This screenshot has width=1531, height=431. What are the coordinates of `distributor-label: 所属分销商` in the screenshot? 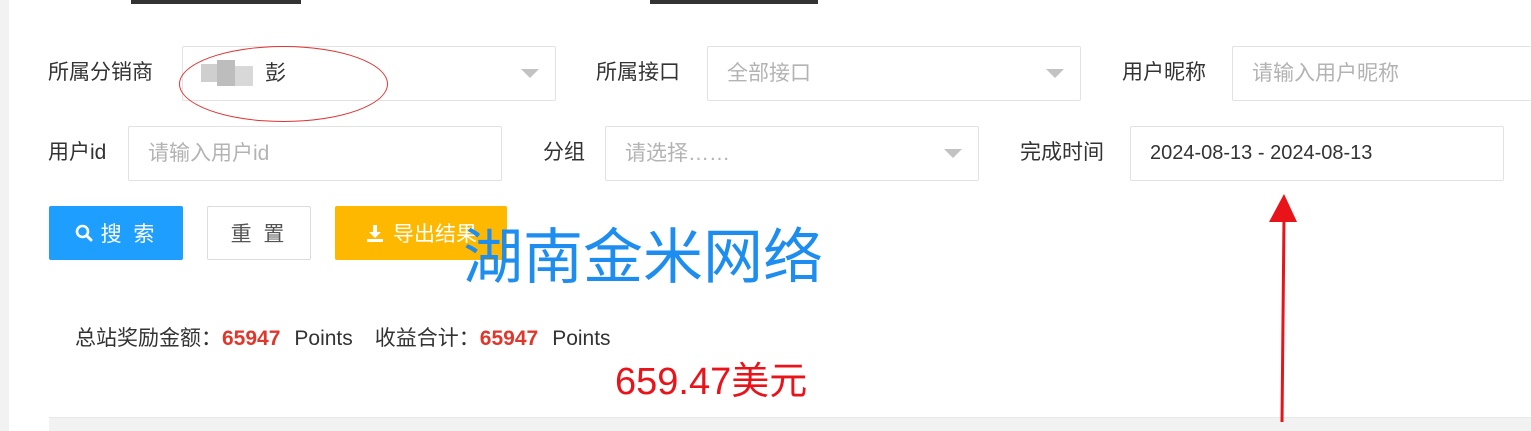 It's located at (100, 72).